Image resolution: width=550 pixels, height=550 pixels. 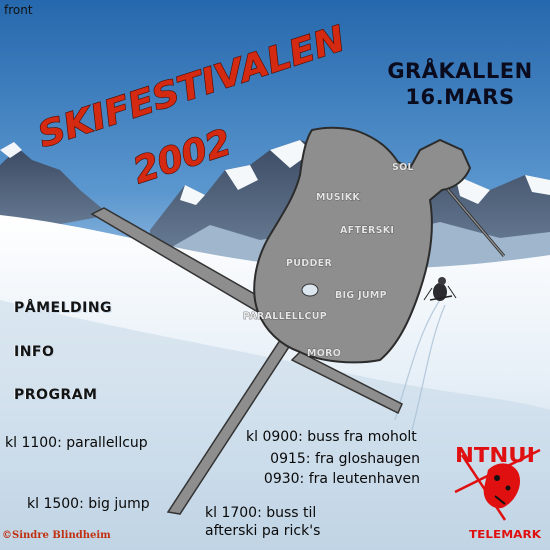 What do you see at coordinates (262, 522) in the screenshot?
I see `schedule-buss-afterski: kl 1700: buss til afterski pa rick's` at bounding box center [262, 522].